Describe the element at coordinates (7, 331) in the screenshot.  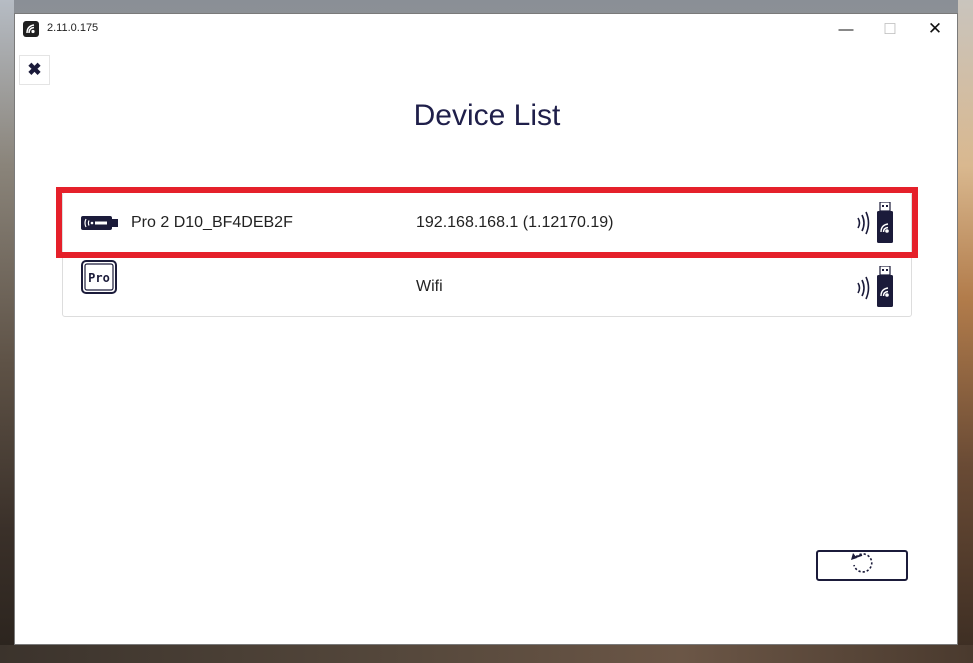
I see `desktop-background-left` at that location.